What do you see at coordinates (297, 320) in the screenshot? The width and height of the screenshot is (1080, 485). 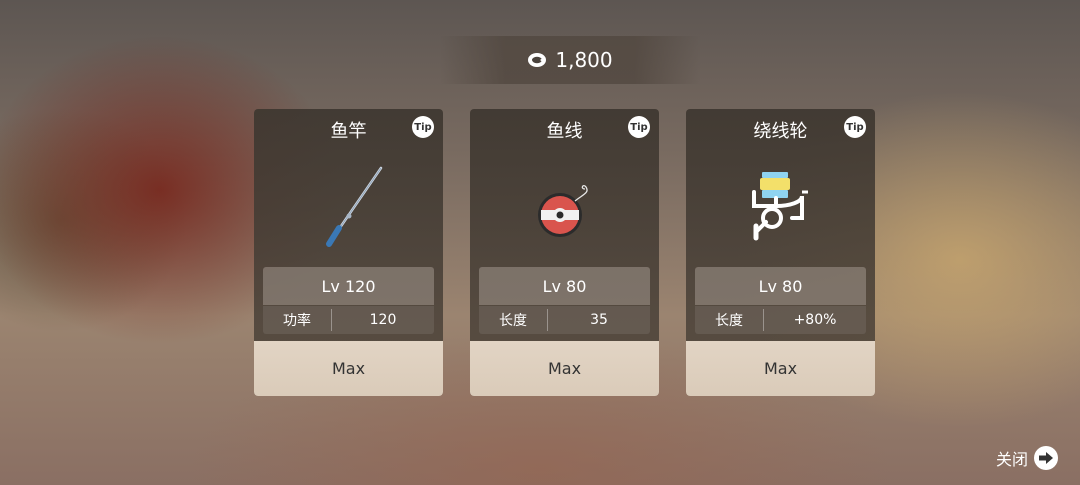 I see `stat-label: 功率` at bounding box center [297, 320].